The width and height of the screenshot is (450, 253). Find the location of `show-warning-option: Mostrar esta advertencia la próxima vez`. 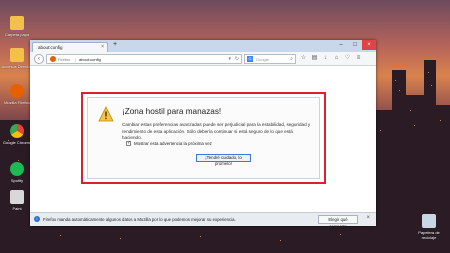

show-warning-option: Mostrar esta advertencia la próxima vez is located at coordinates (169, 143).